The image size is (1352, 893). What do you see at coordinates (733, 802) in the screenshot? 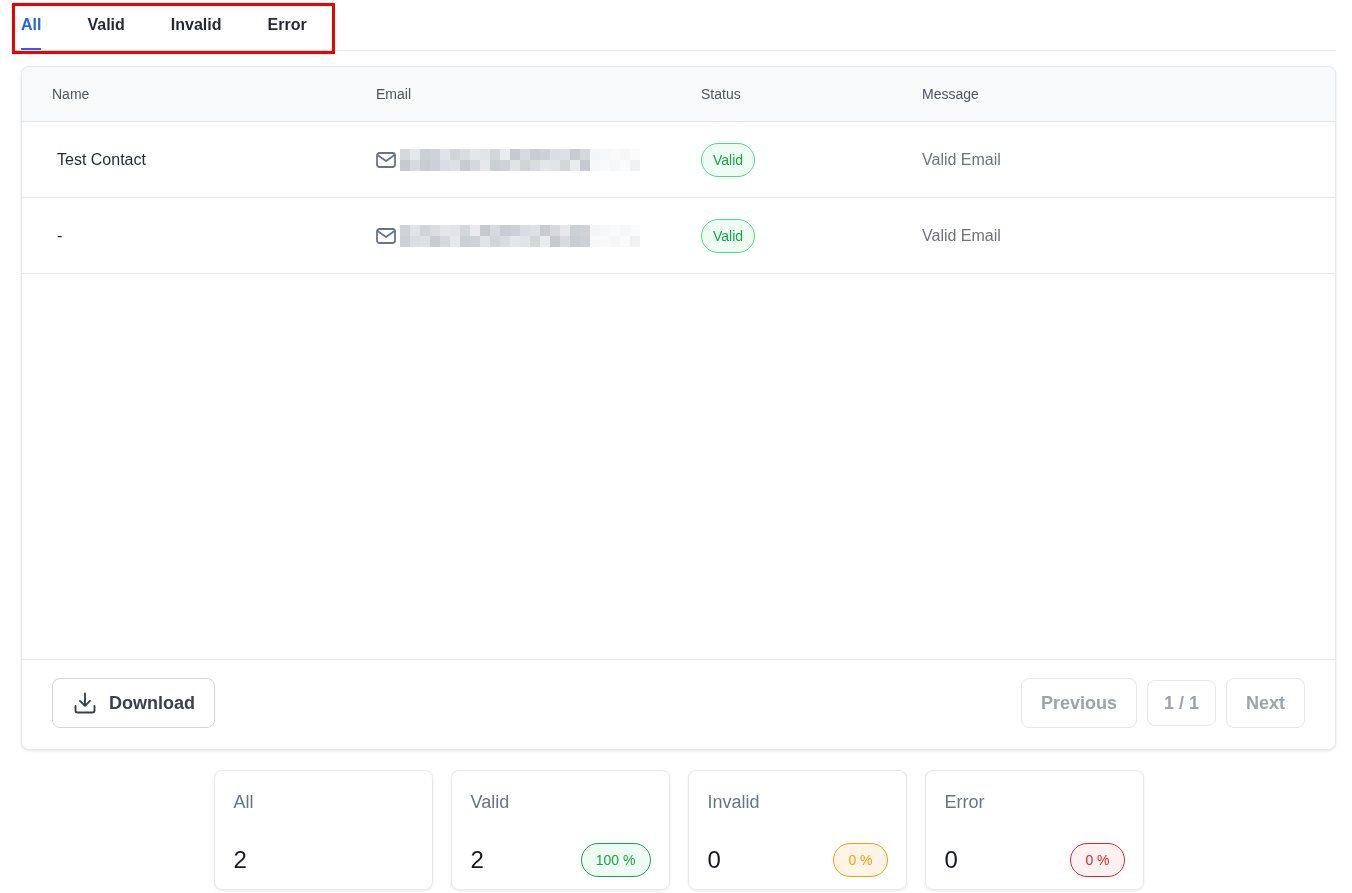
I see `stat-label: Invalid` at bounding box center [733, 802].